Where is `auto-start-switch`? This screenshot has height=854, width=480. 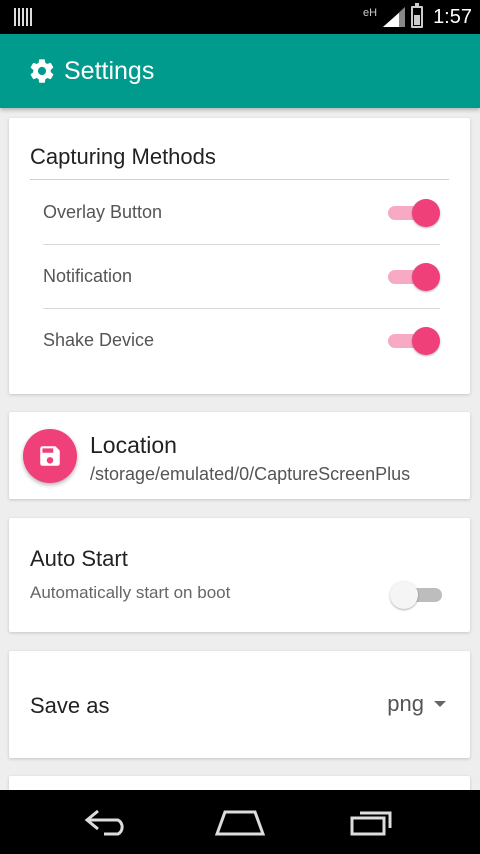
auto-start-switch is located at coordinates (418, 594).